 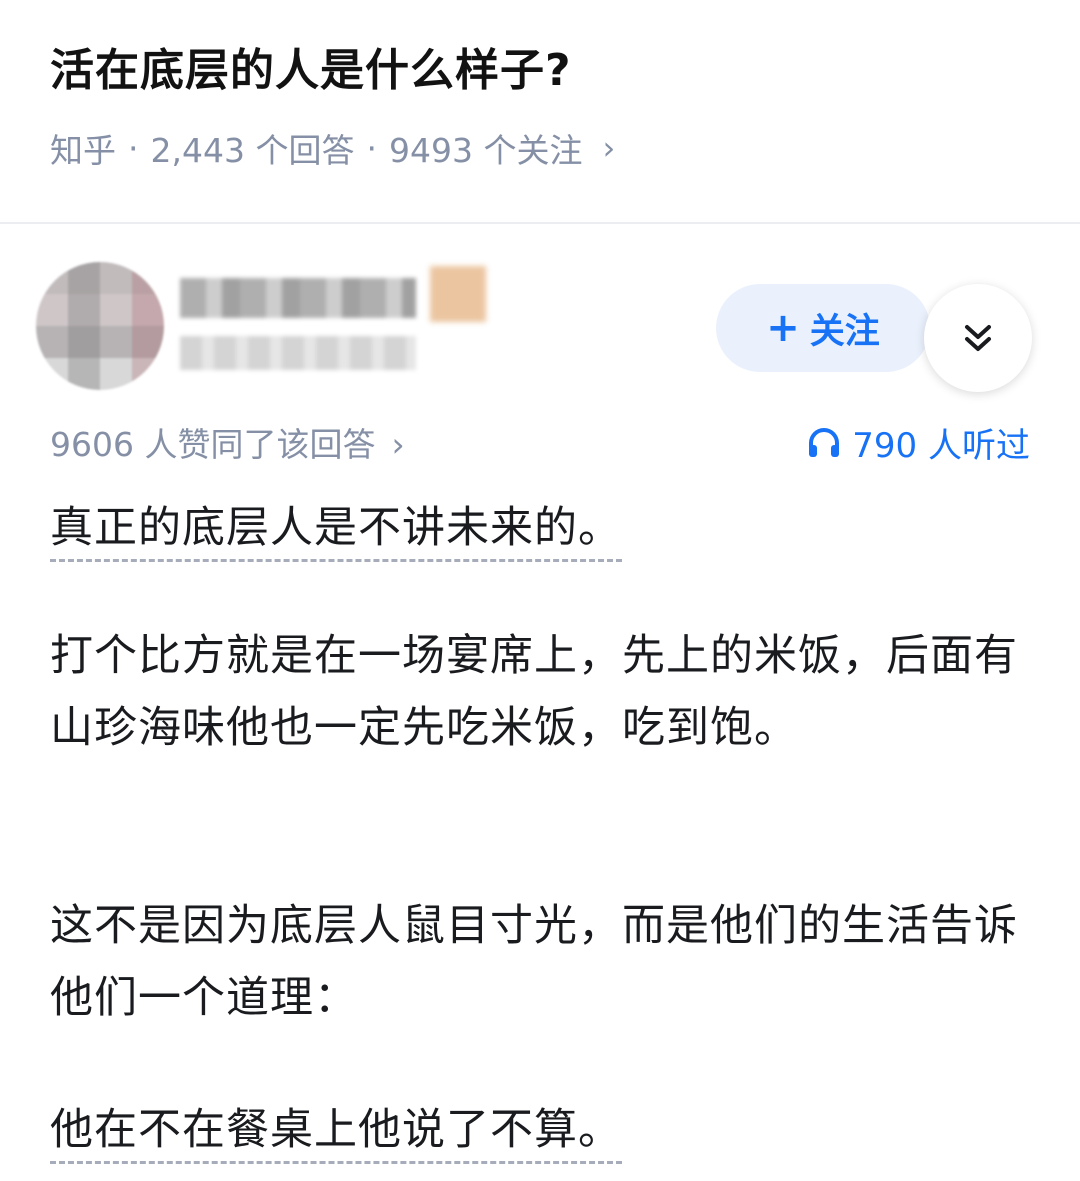 I want to click on author-name-blurred, so click(x=298, y=298).